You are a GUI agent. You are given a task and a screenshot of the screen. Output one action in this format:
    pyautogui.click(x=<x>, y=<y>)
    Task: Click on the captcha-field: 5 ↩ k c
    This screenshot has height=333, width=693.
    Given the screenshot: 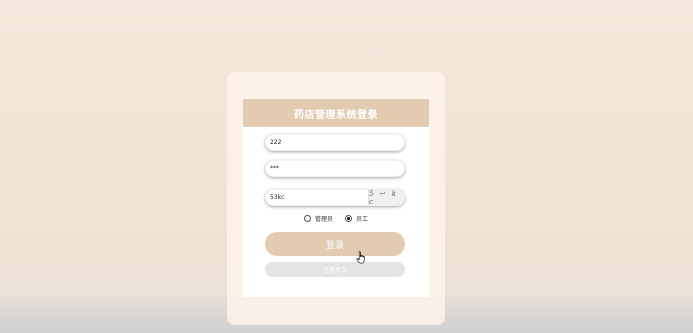 What is the action you would take?
    pyautogui.click(x=335, y=197)
    